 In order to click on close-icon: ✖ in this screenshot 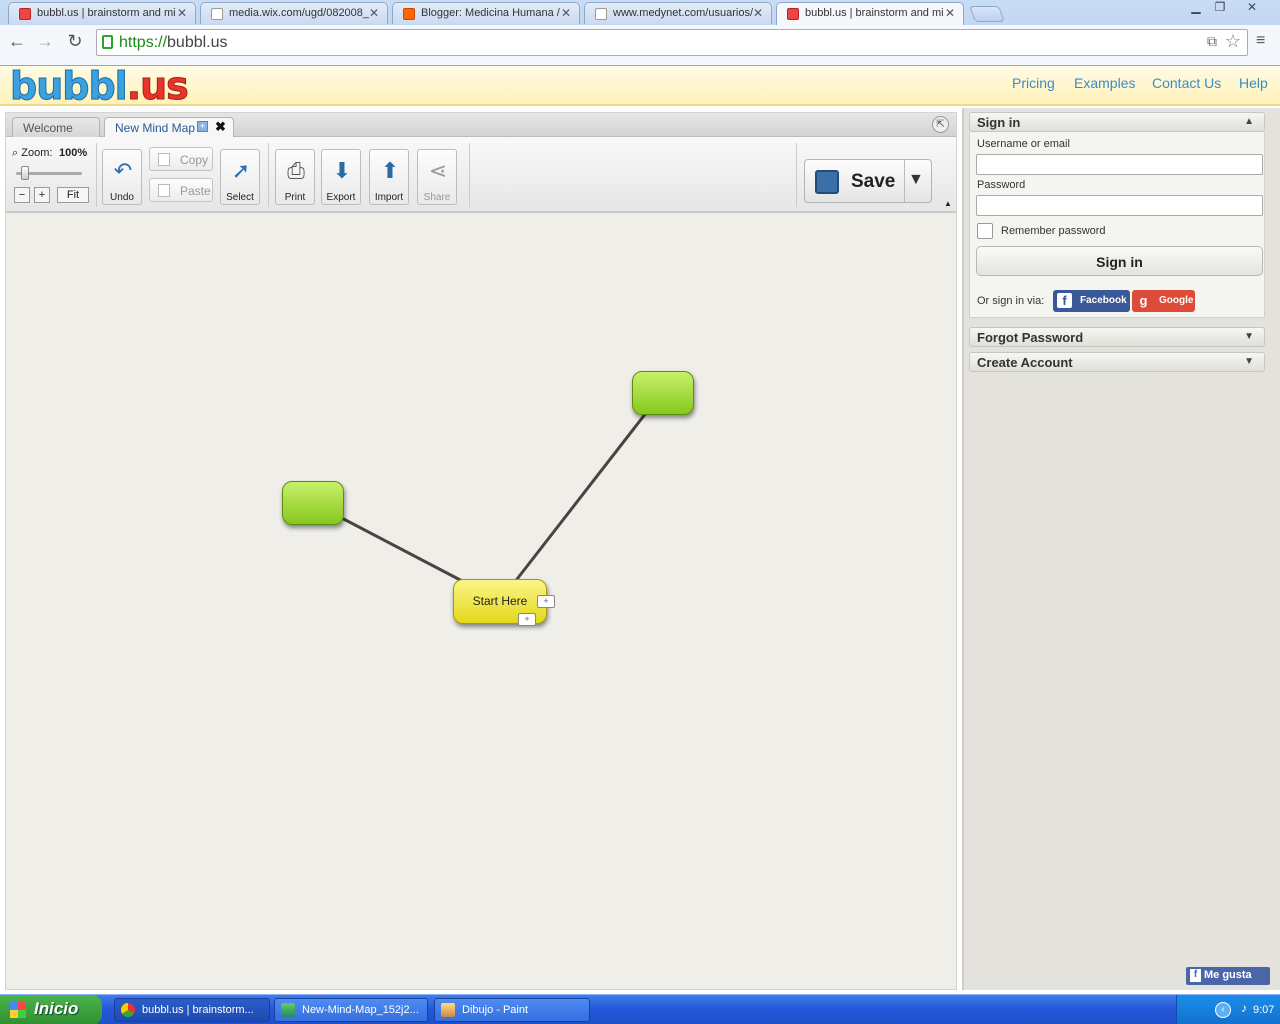, I will do `click(220, 127)`.